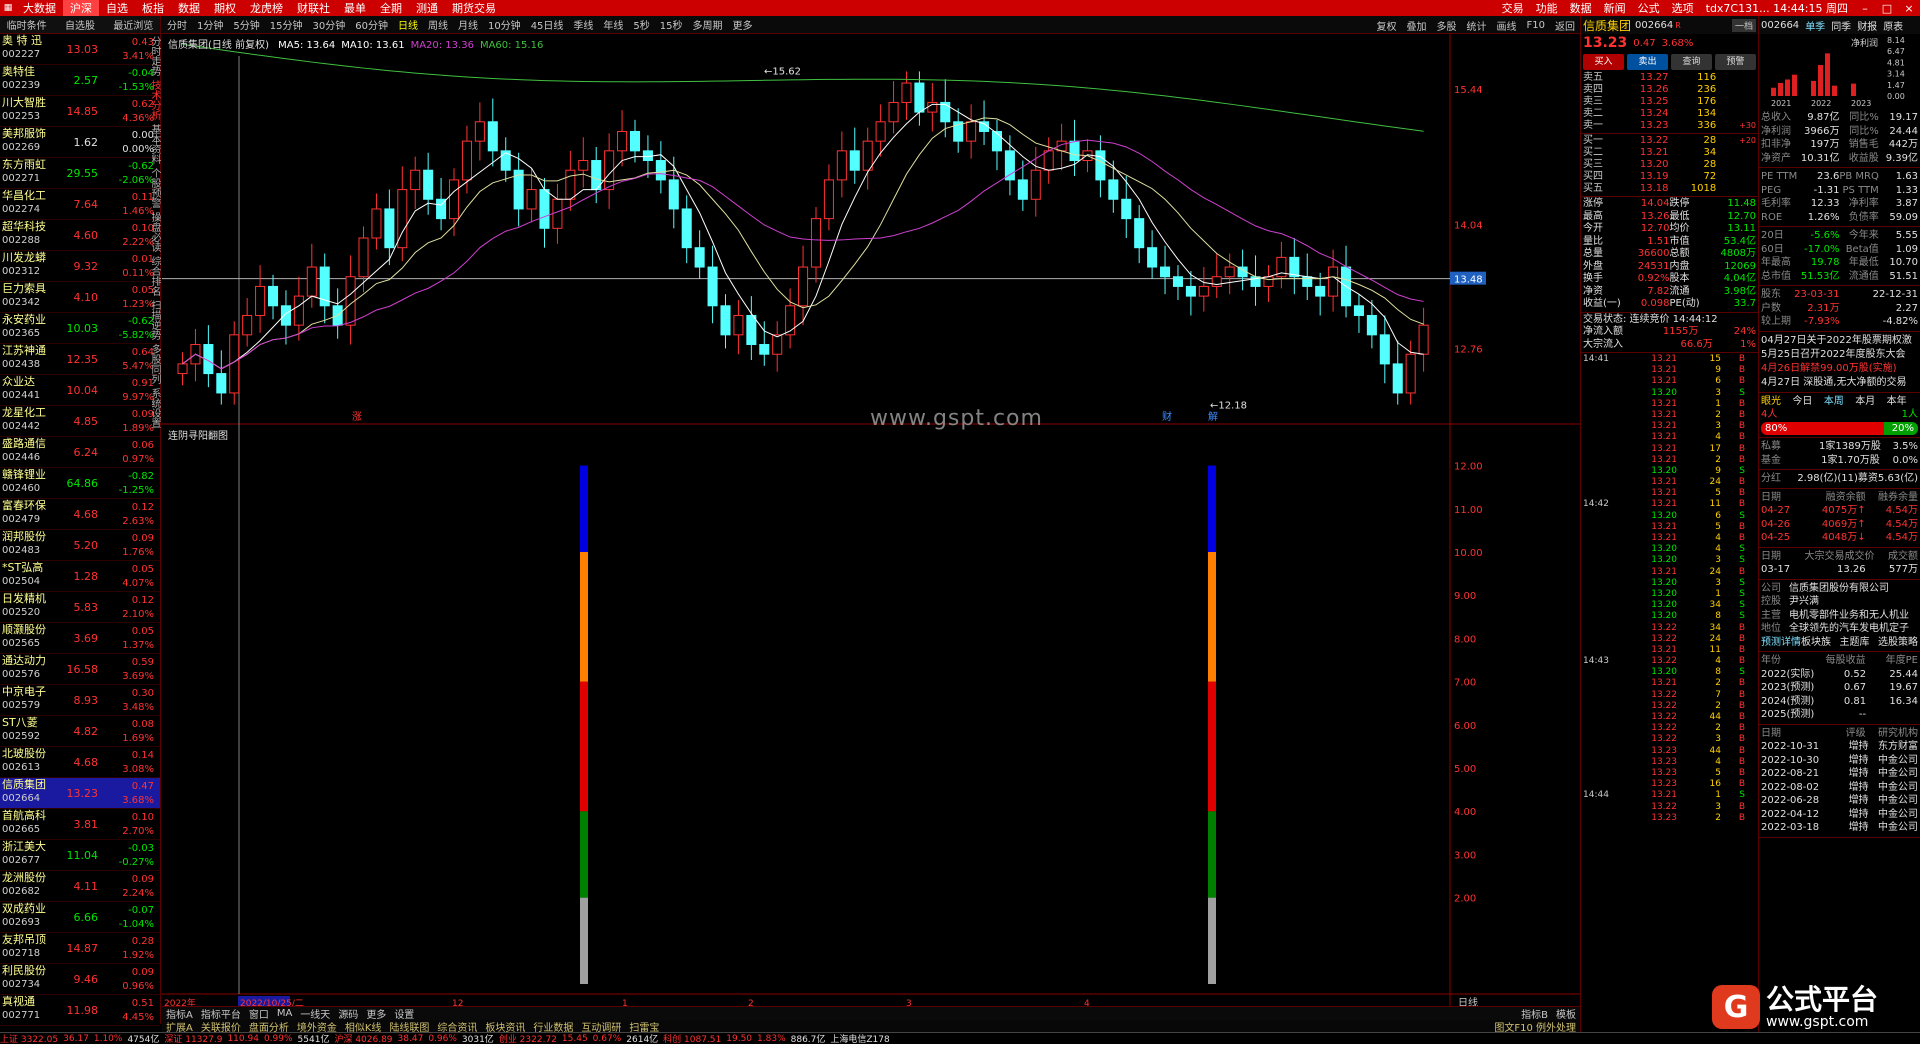  Describe the element at coordinates (1870, 402) in the screenshot. I see `sentiment-range: 本月` at that location.